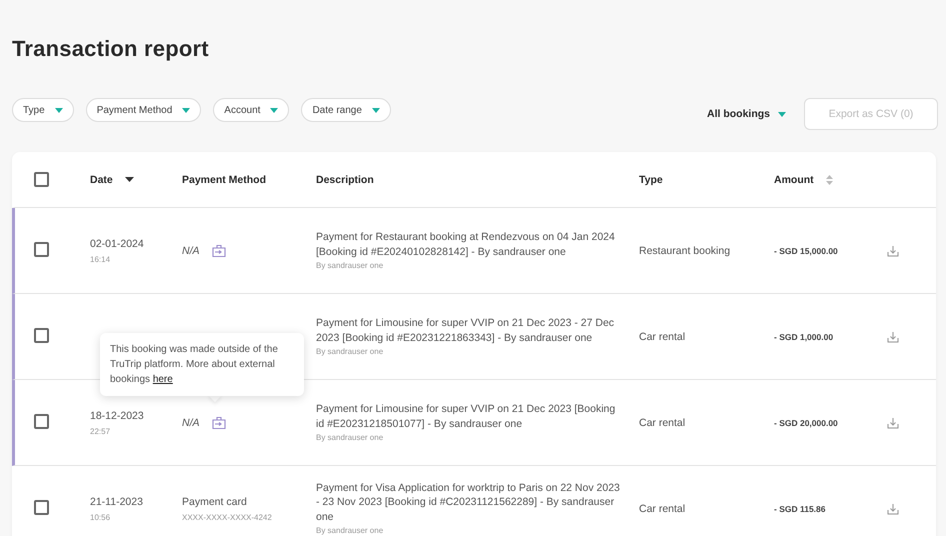 This screenshot has height=536, width=946. Describe the element at coordinates (117, 244) in the screenshot. I see `date-text: 02-01-2024` at that location.